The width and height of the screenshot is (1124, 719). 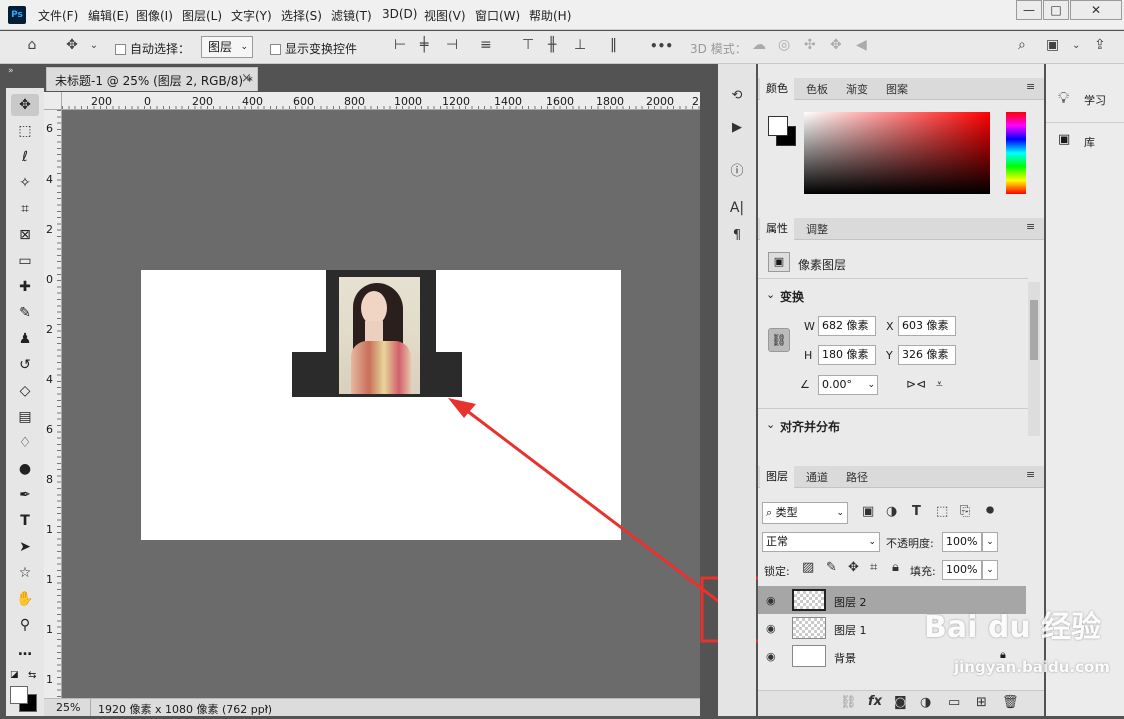 I want to click on ruler-tool-icon: ▭, so click(x=25, y=261).